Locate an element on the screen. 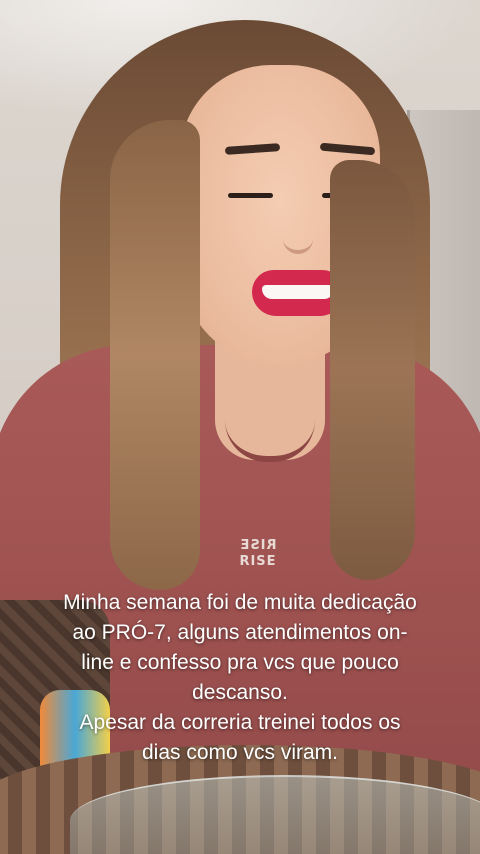 Image resolution: width=480 pixels, height=854 pixels. hair-front-right is located at coordinates (372, 370).